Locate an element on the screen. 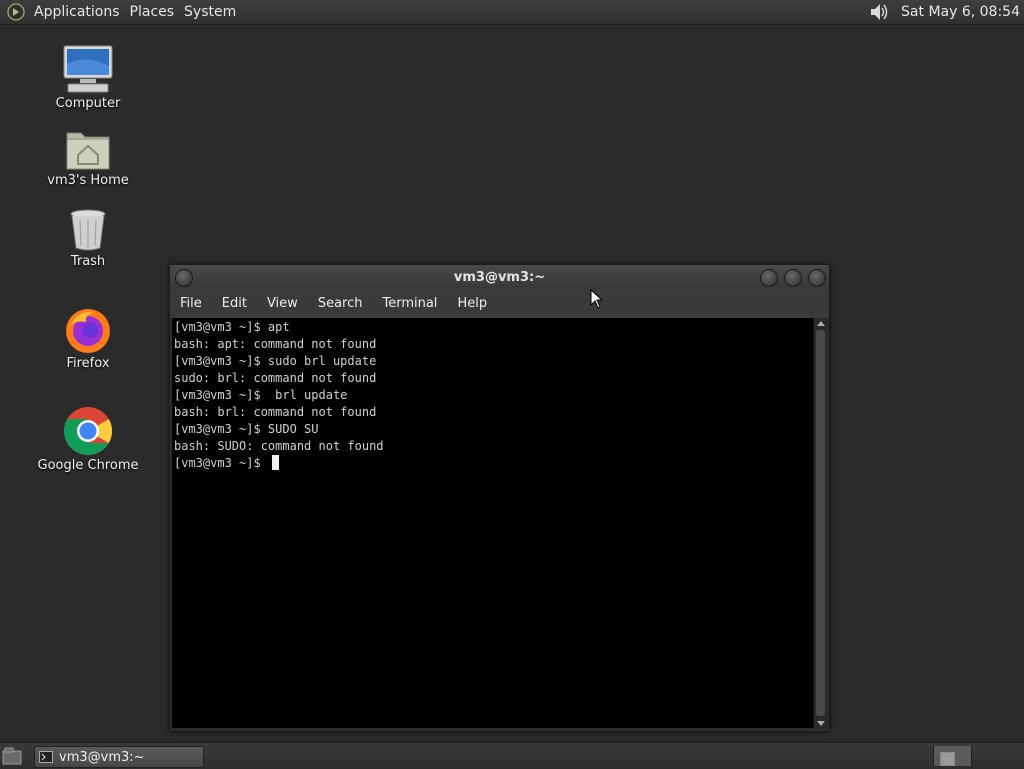  scroll-up-icon is located at coordinates (821, 323).